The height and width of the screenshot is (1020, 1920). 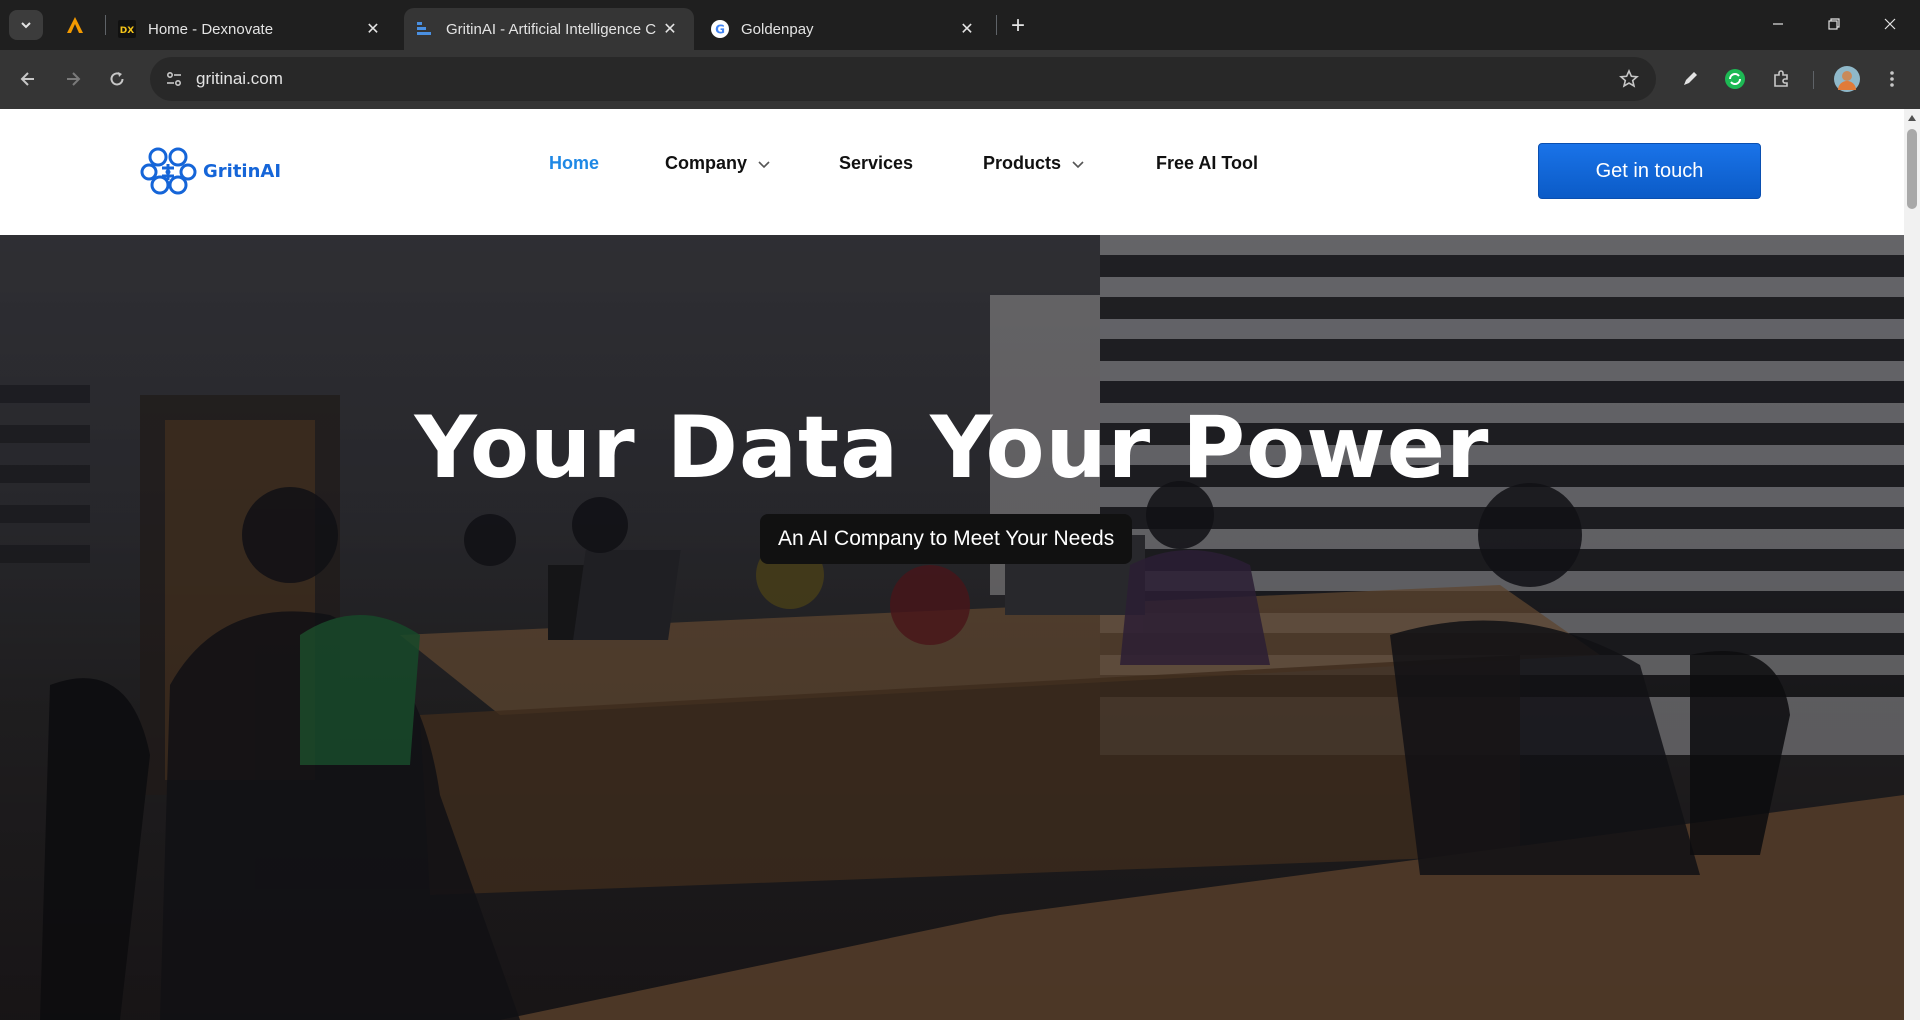 What do you see at coordinates (706, 163) in the screenshot?
I see `nav-company-label: Company` at bounding box center [706, 163].